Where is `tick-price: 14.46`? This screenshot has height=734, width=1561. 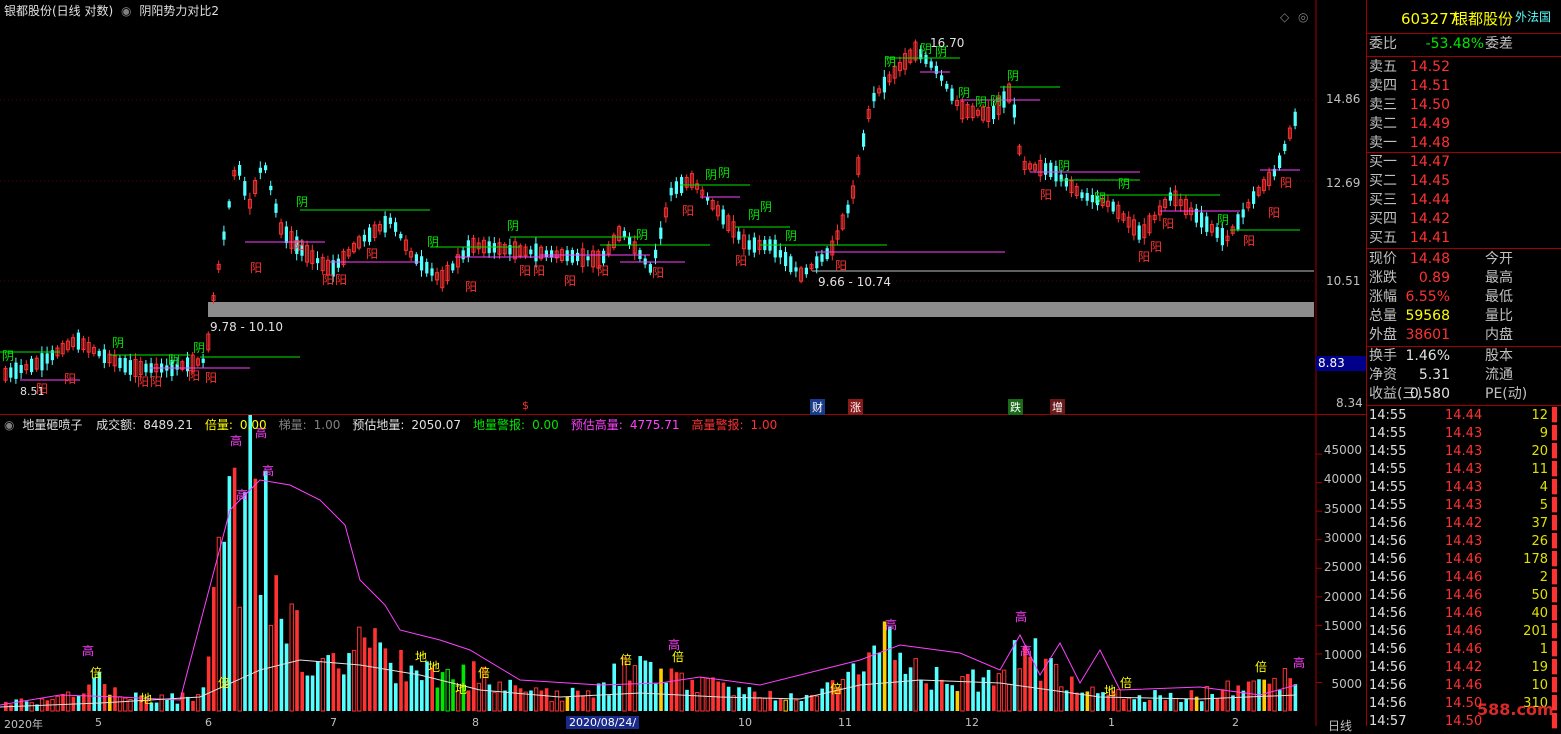
tick-price: 14.46 is located at coordinates (1464, 649).